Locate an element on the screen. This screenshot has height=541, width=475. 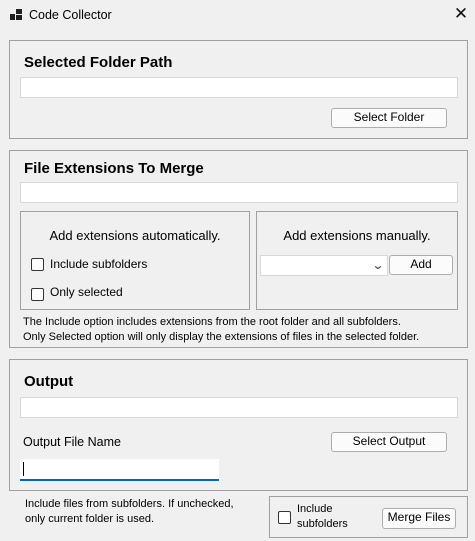
output-path-field is located at coordinates (239, 407).